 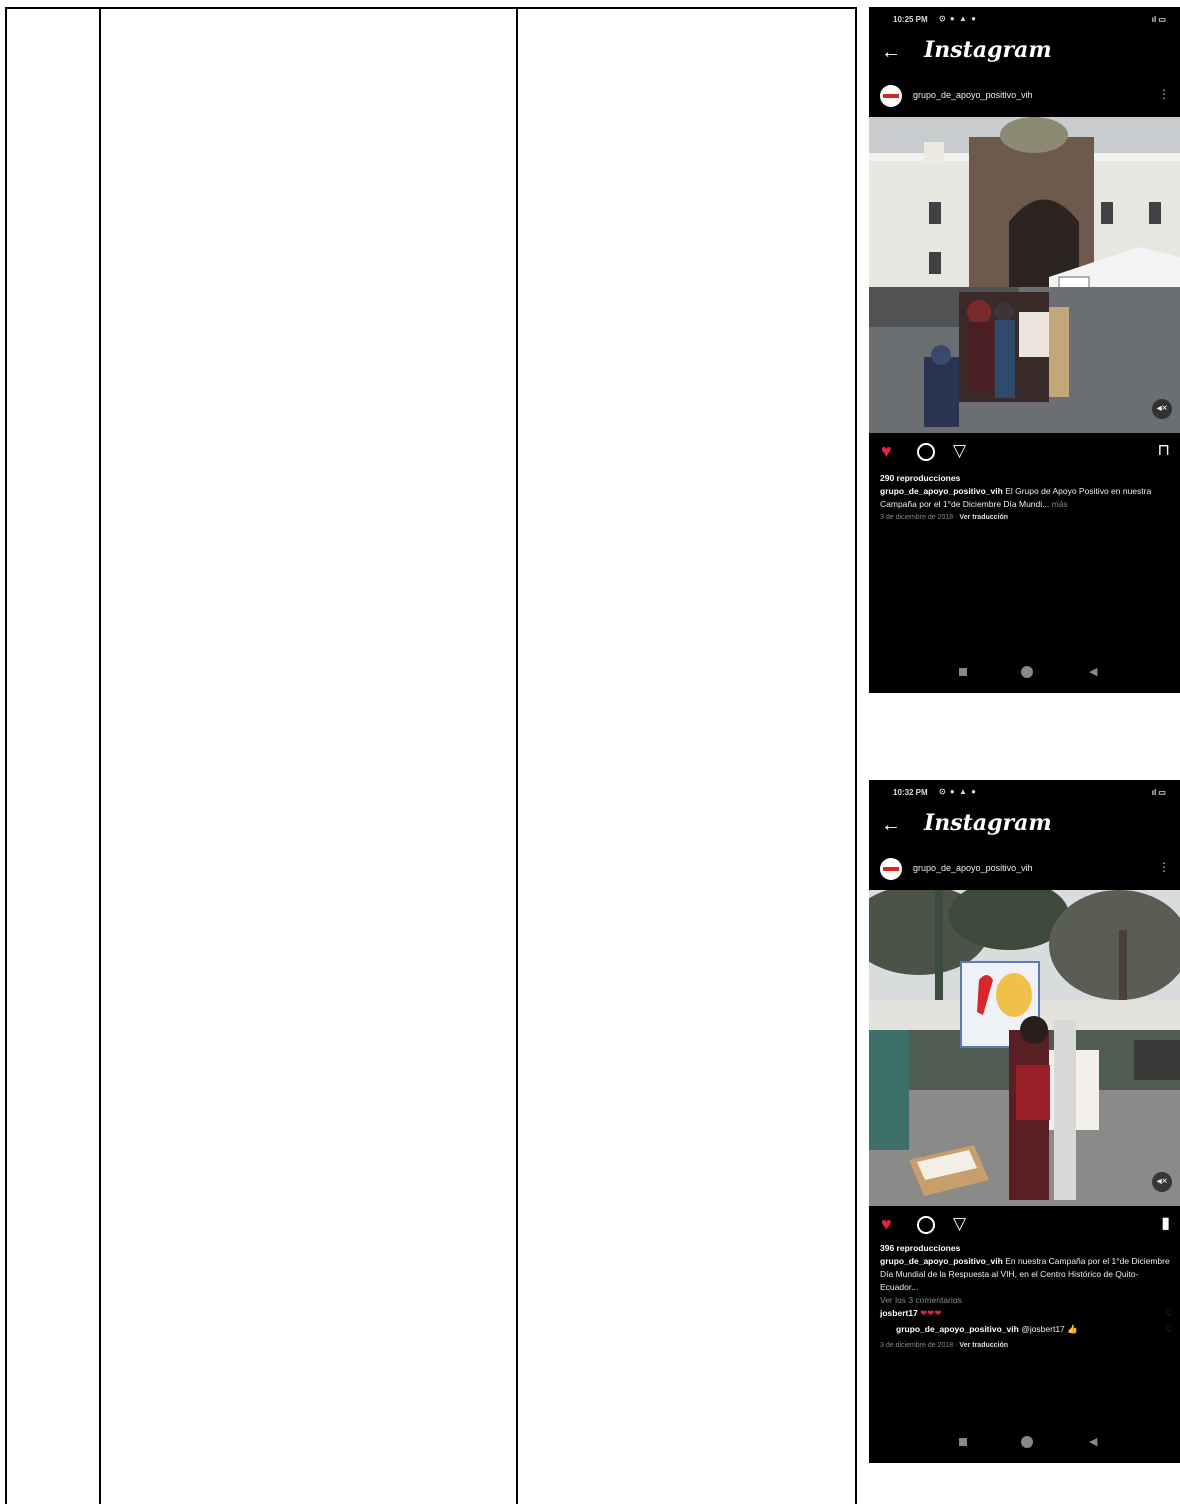 I want to click on status-bar: 10:25 PM ⊙ ● ▲ ● ıl ▭, so click(x=1029, y=20).